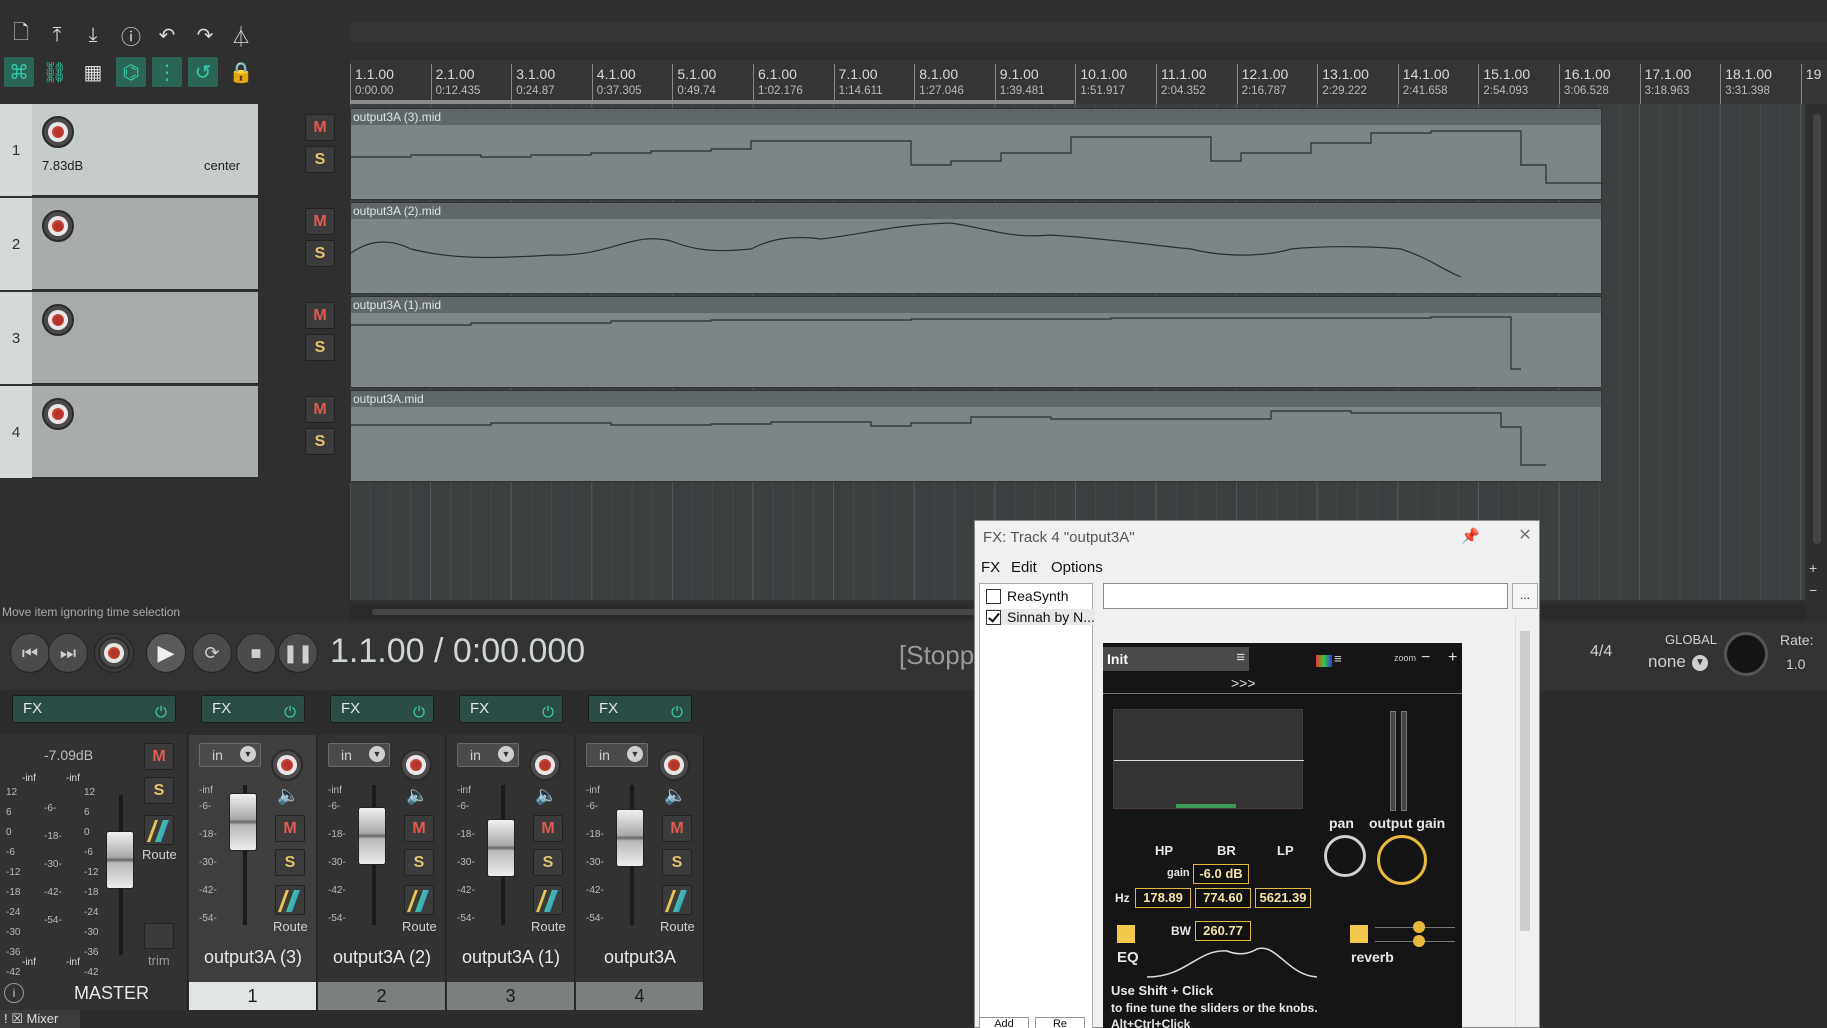 This screenshot has width=1827, height=1028. I want to click on loop-icon: ↺, so click(203, 72).